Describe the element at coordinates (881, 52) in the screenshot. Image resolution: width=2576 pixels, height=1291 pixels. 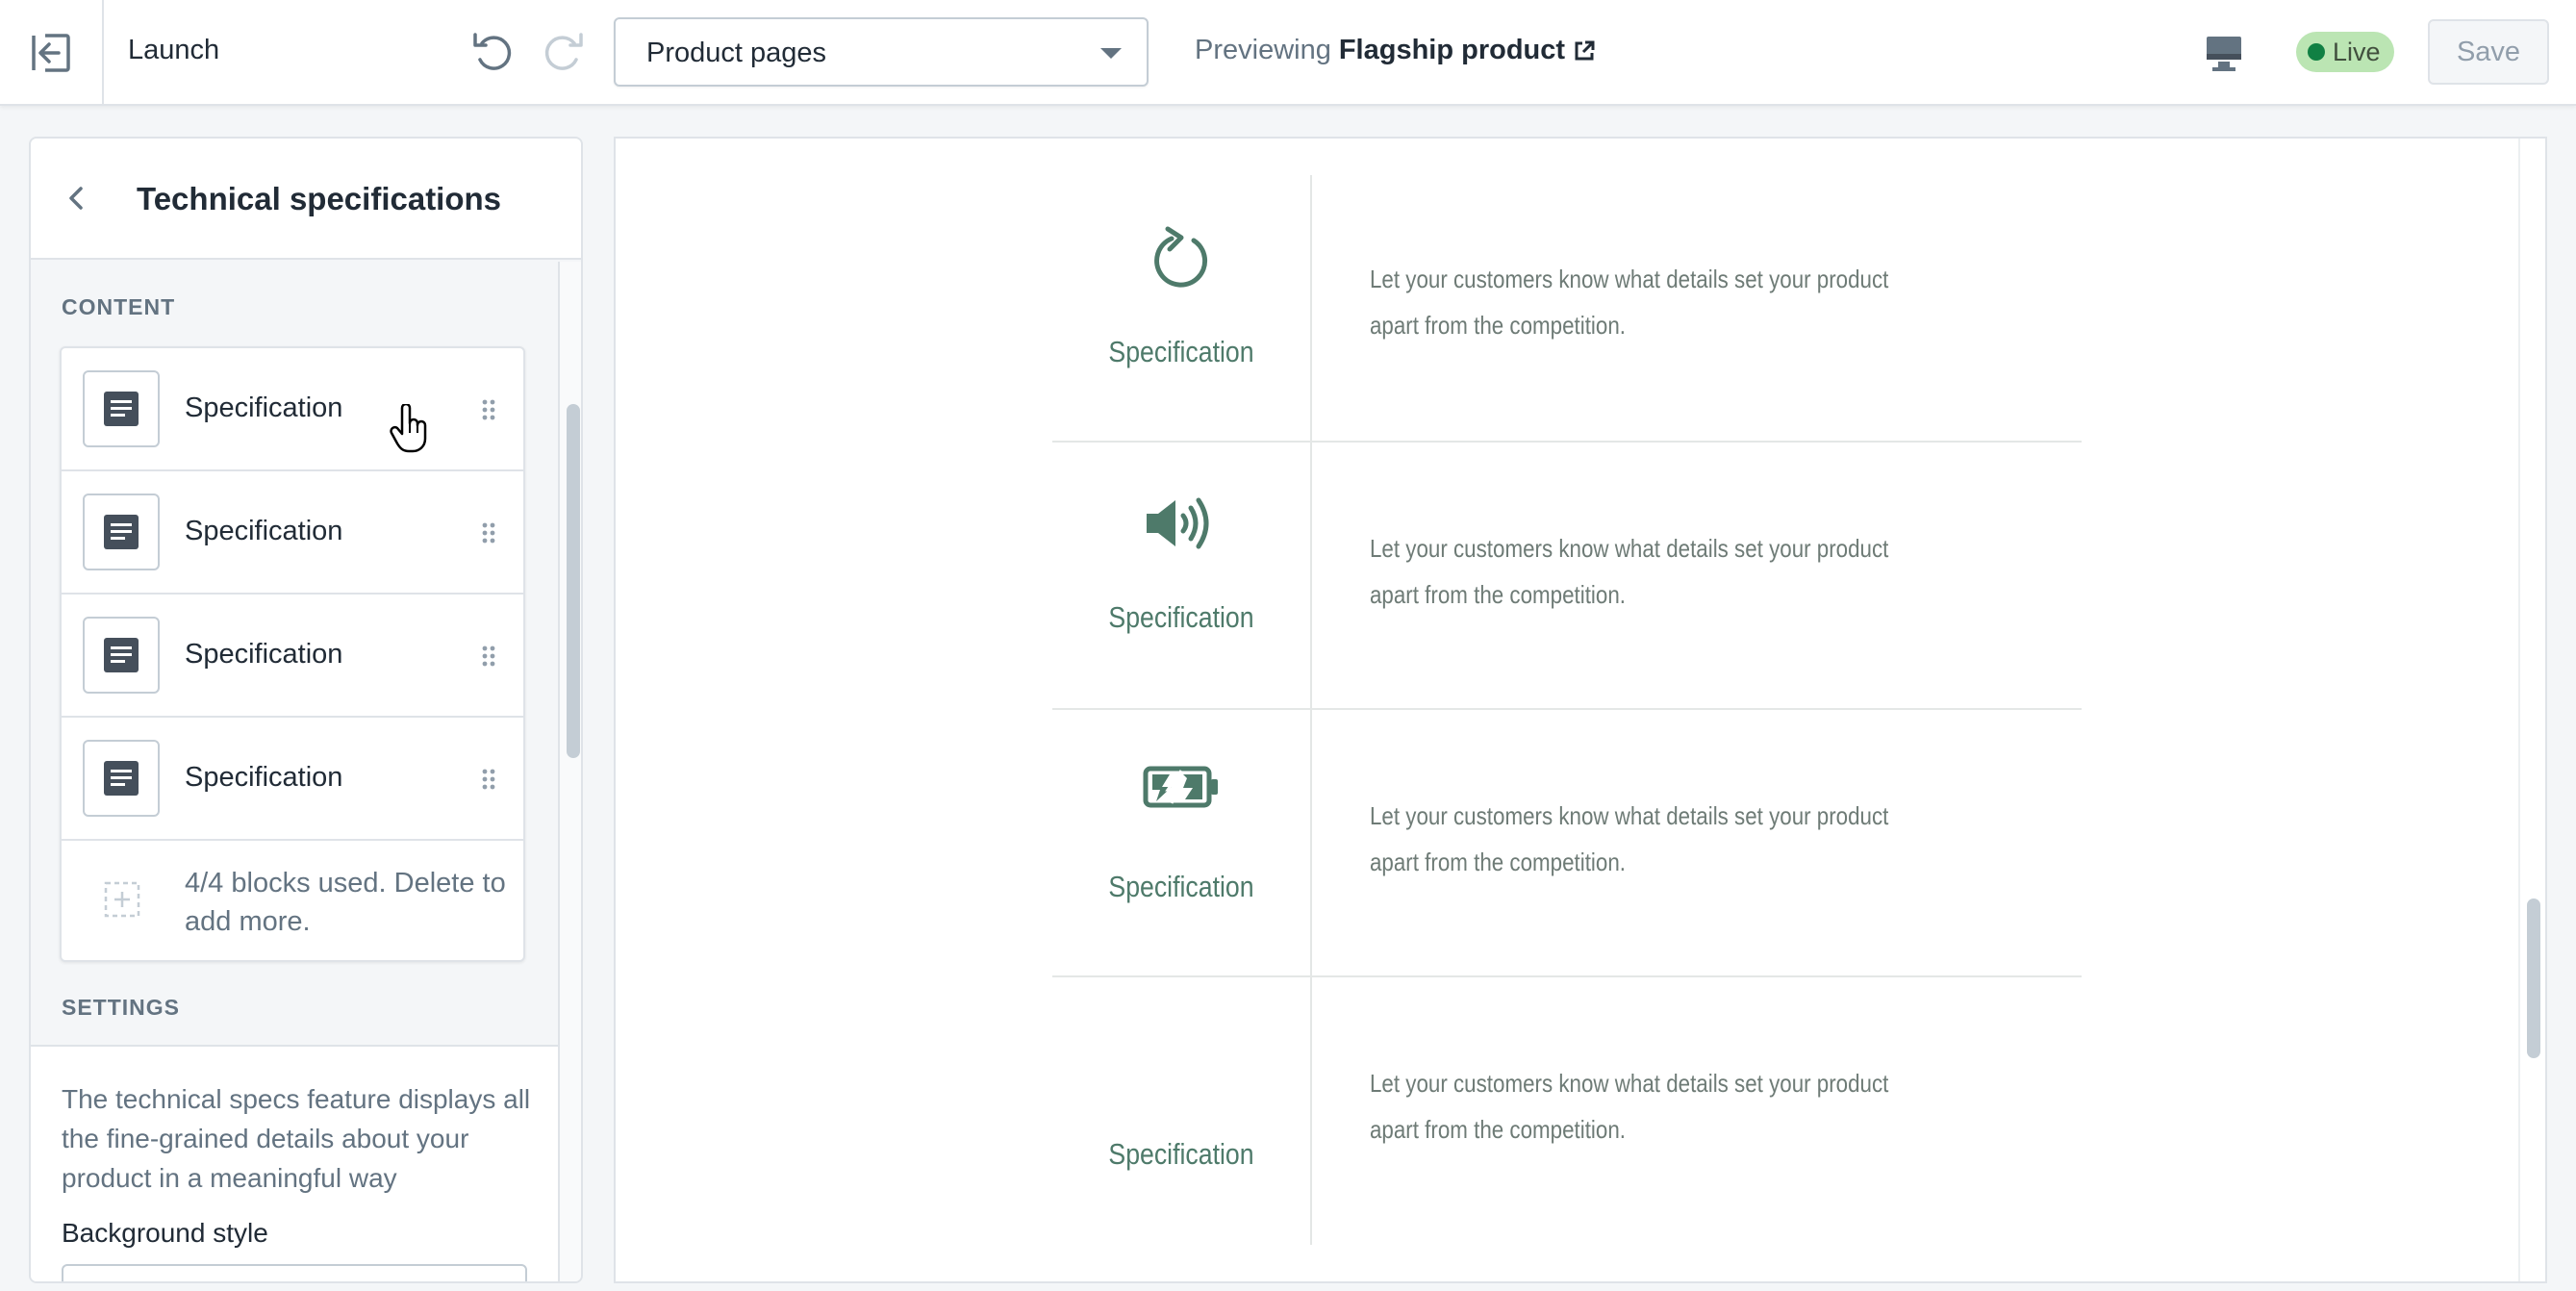
I see `page-type-select: Product pages` at that location.